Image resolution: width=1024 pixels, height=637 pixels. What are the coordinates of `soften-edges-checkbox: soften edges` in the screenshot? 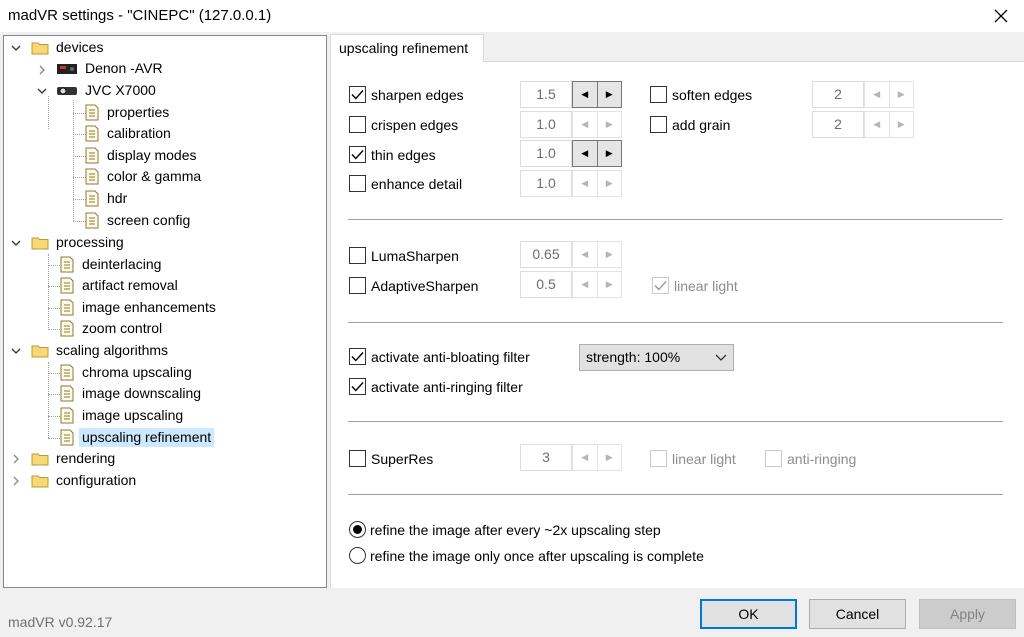 It's located at (701, 94).